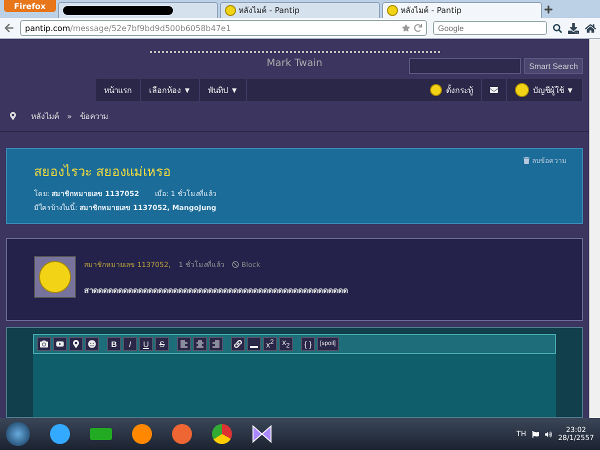 This screenshot has height=450, width=600. Describe the element at coordinates (223, 28) in the screenshot. I see `address-field: pantip.com/message/52e7bf9bd9d500b6058b47e1` at that location.